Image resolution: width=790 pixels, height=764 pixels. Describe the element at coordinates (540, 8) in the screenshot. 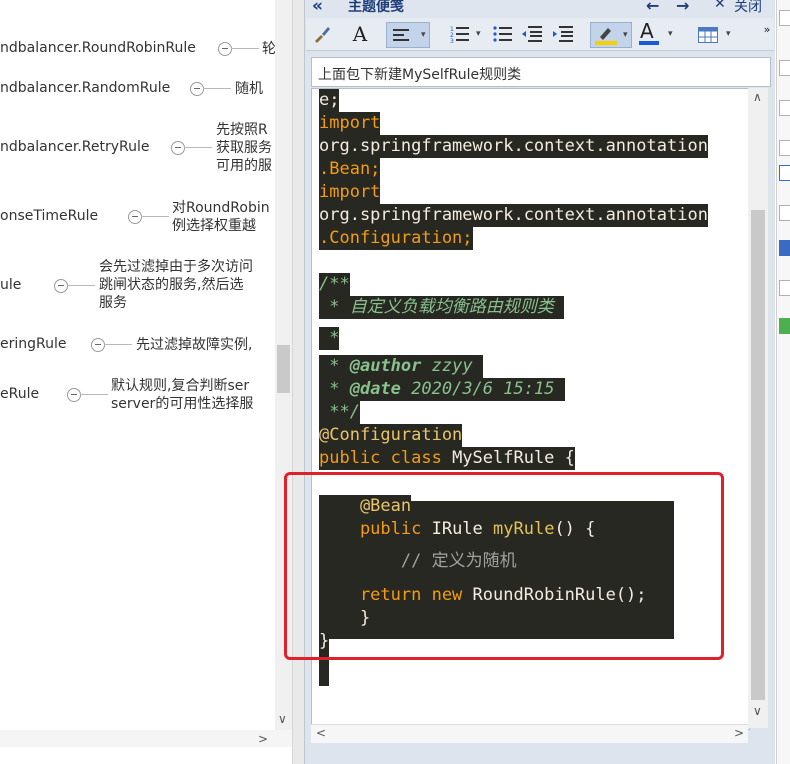

I see `panel-header: « 主题便笺 ← → ✕ 关闭` at that location.